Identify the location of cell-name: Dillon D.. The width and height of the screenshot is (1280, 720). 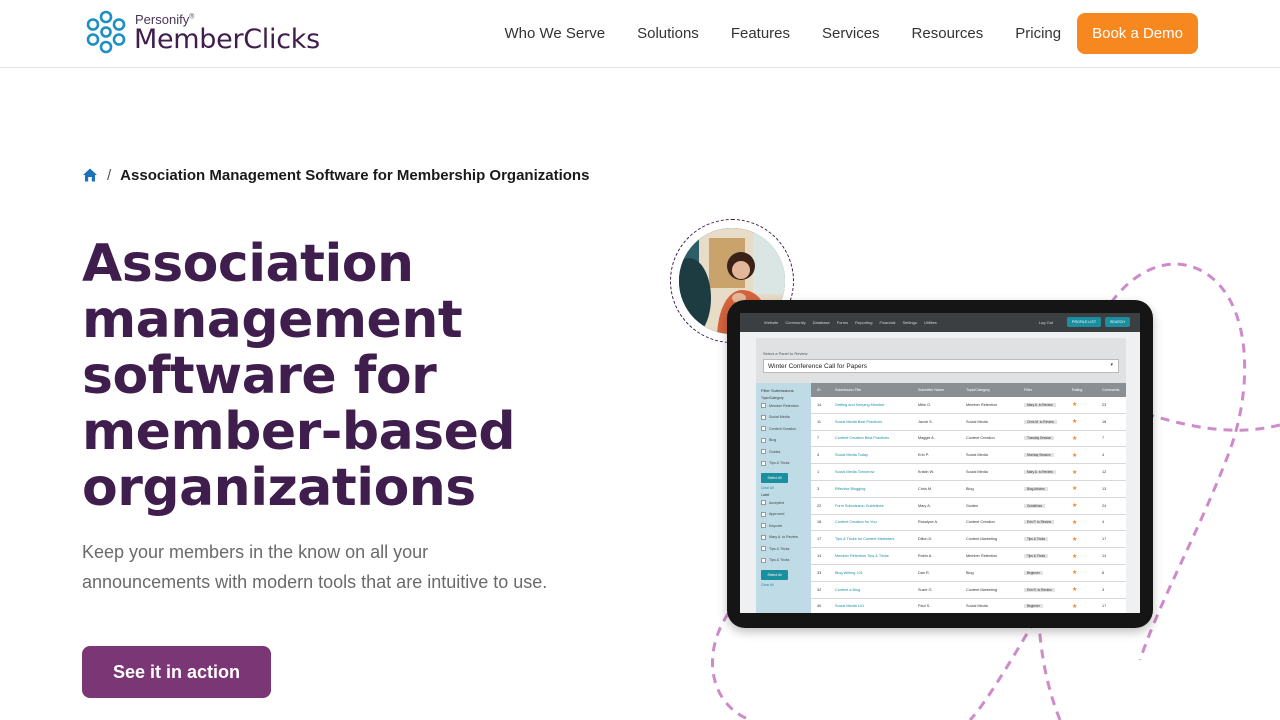
(925, 539).